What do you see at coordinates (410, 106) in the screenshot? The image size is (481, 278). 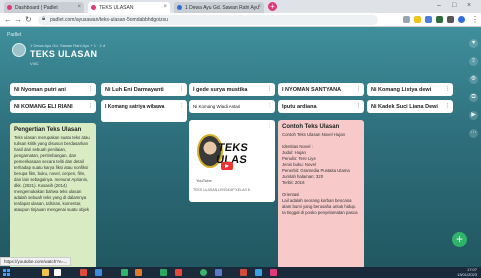 I see `post-ni-kadek-suci-liana-dewi: Ni Kadek Suci Liana Dewi ⋮` at bounding box center [410, 106].